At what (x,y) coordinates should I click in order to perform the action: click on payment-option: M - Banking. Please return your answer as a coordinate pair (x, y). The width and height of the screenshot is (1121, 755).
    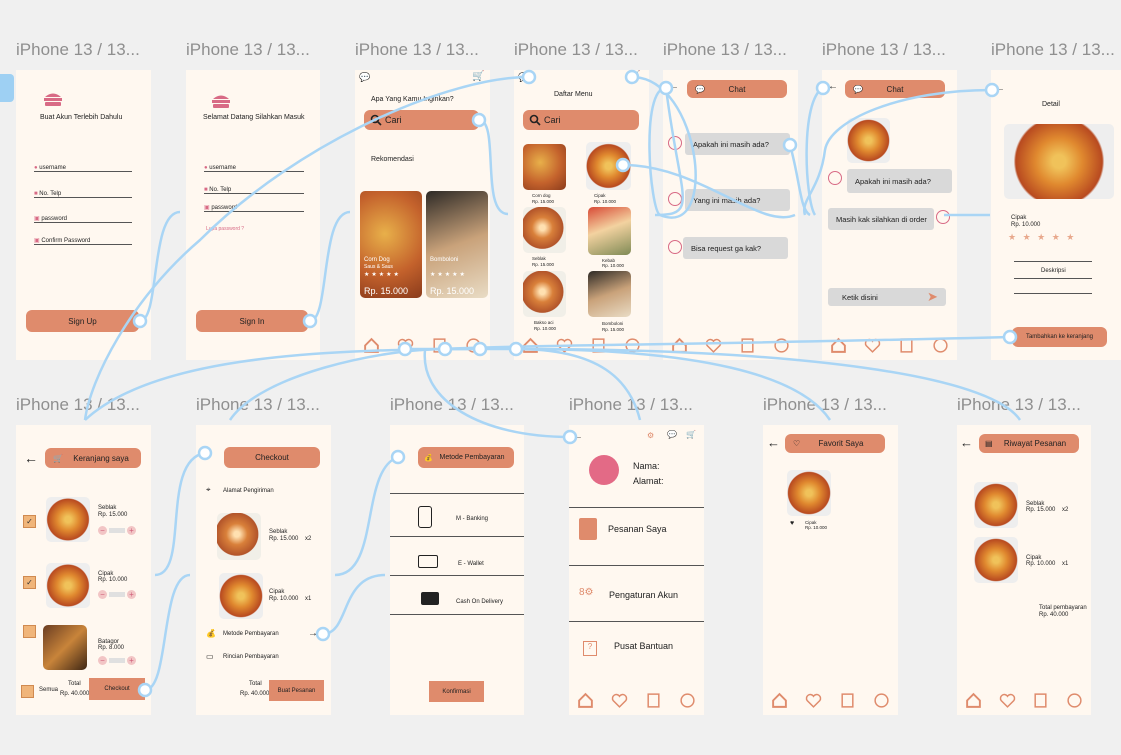
    Looking at the image, I should click on (472, 519).